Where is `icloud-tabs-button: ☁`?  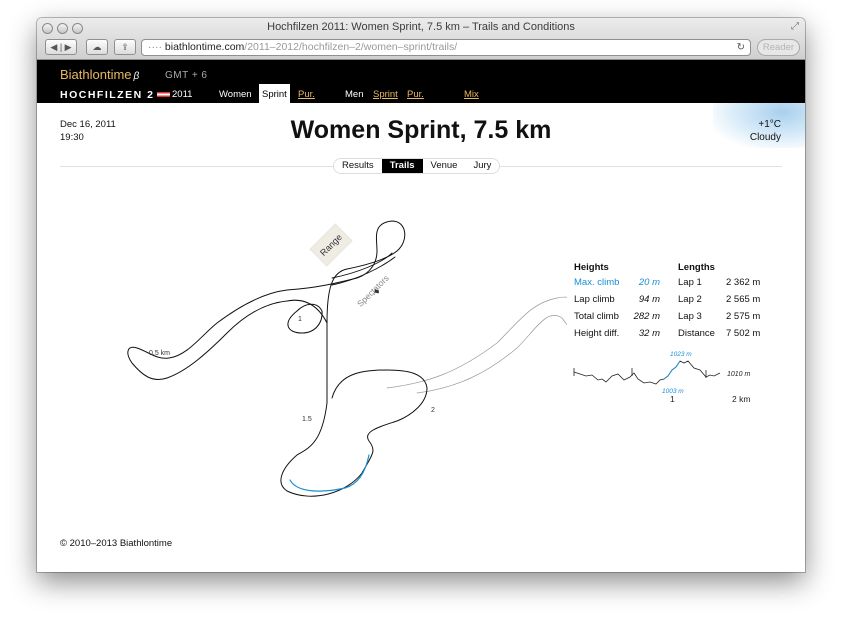
icloud-tabs-button: ☁ is located at coordinates (97, 47).